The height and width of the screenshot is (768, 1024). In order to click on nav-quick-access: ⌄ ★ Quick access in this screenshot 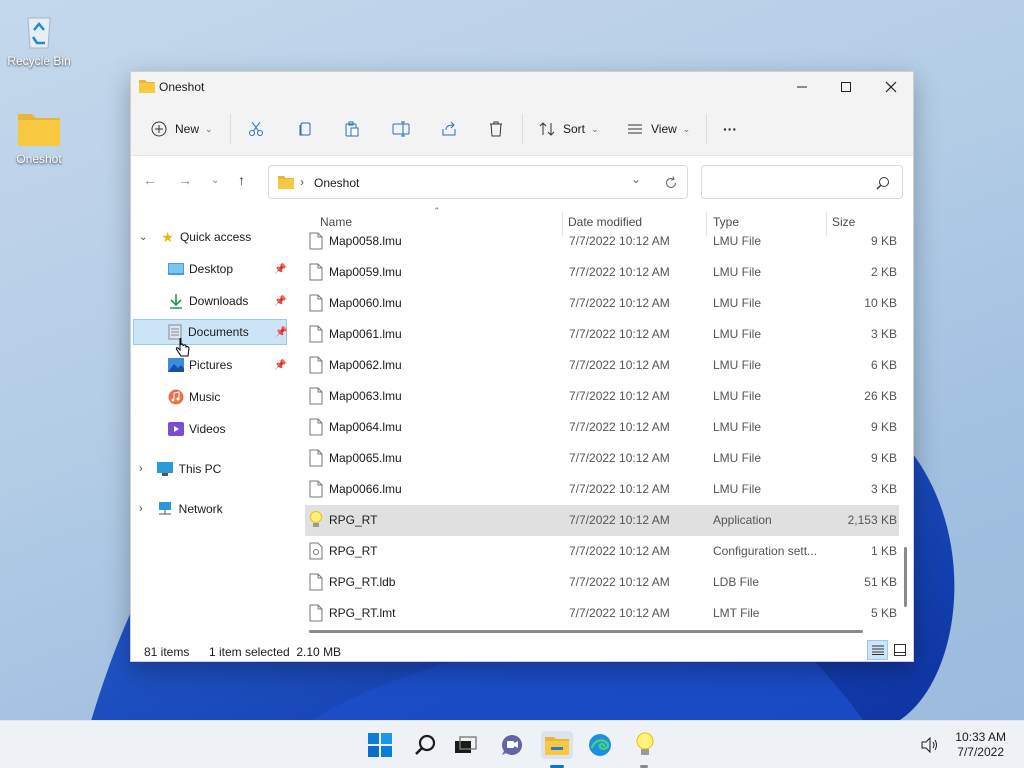, I will do `click(214, 237)`.